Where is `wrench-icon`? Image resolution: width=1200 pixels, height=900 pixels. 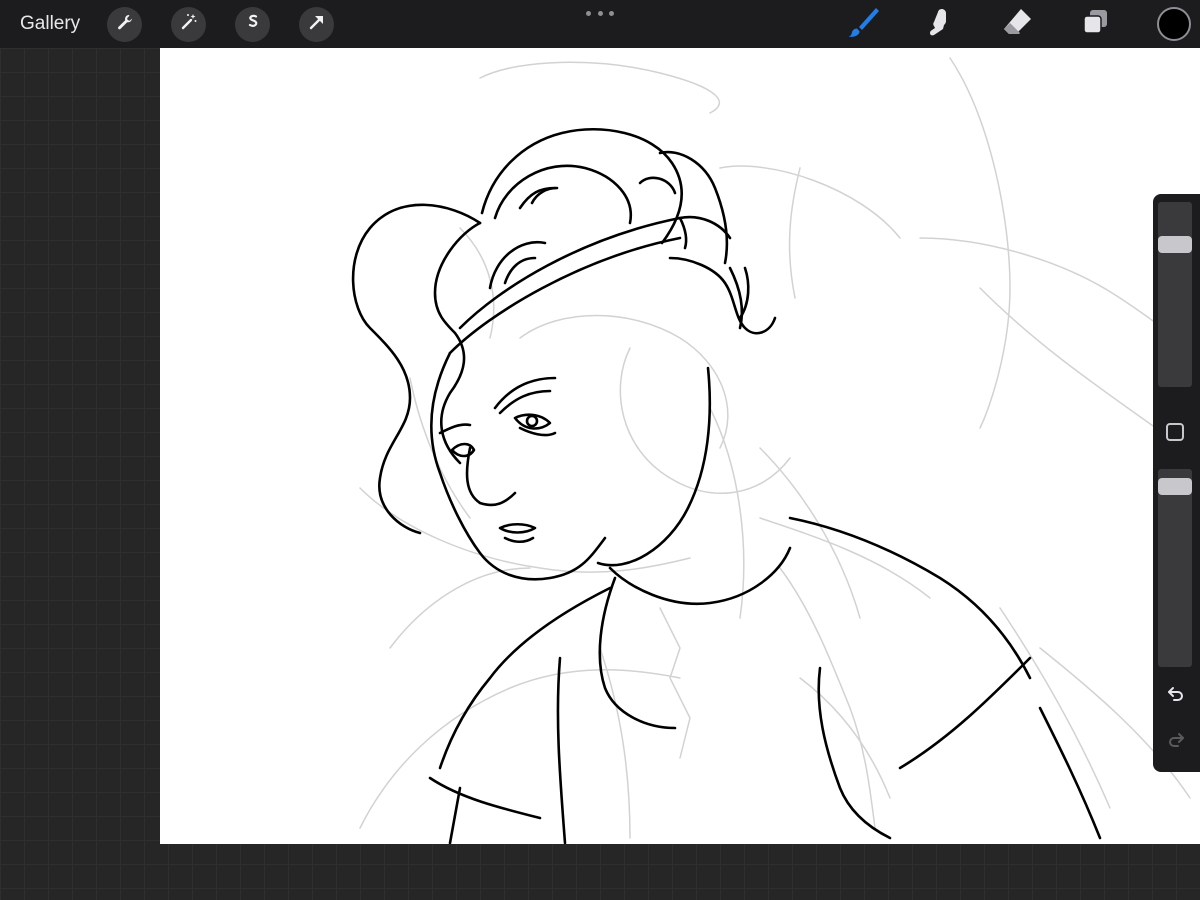 wrench-icon is located at coordinates (125, 24).